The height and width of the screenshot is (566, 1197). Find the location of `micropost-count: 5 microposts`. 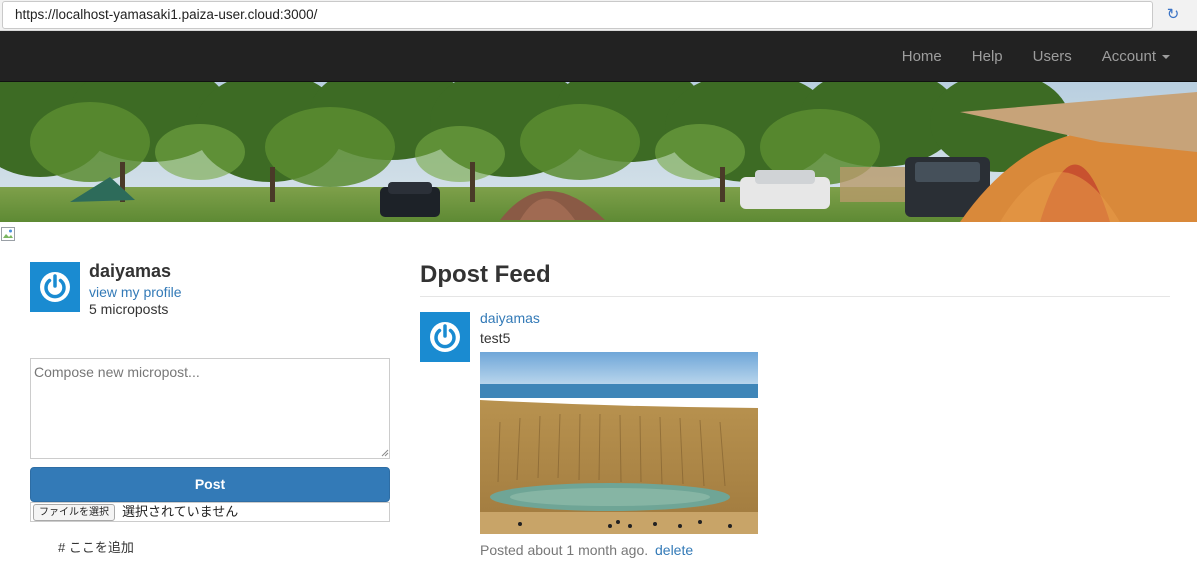

micropost-count: 5 microposts is located at coordinates (129, 309).